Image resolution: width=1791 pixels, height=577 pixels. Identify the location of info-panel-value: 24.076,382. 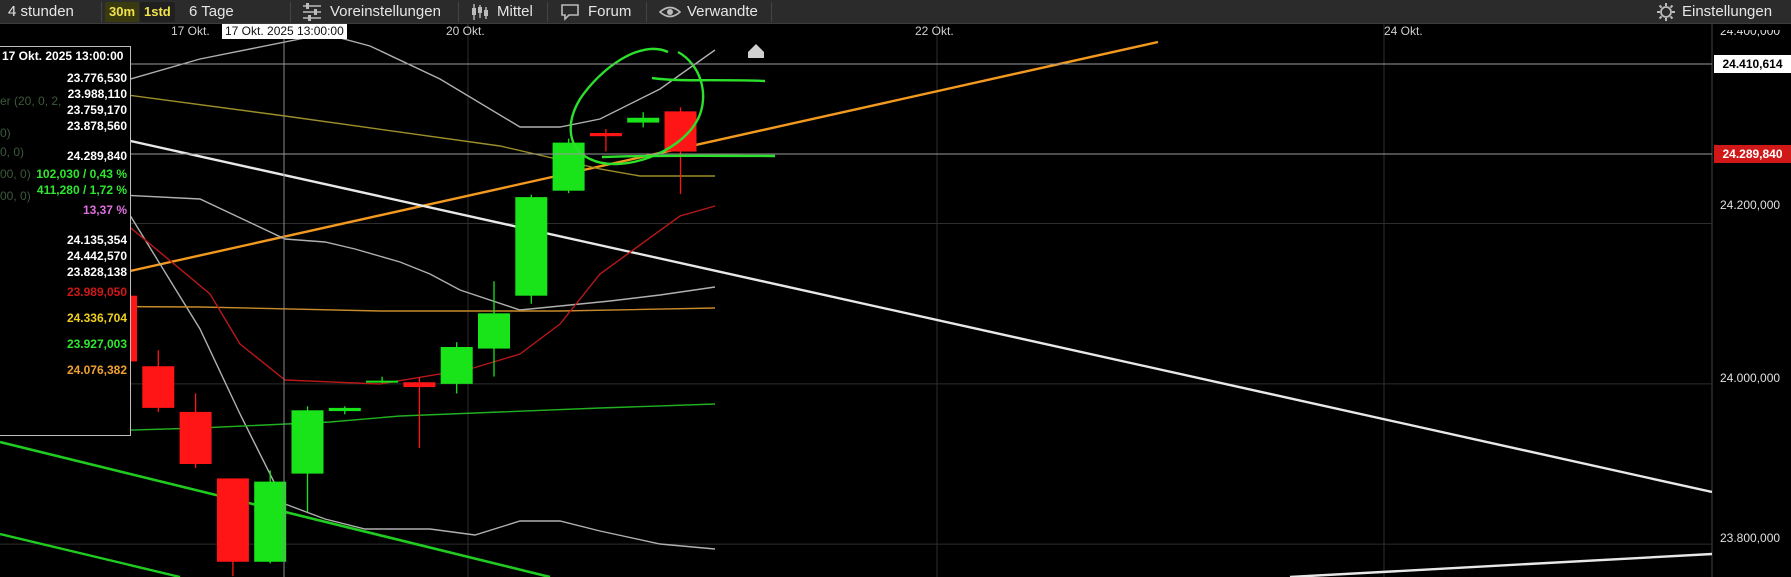
(96, 370).